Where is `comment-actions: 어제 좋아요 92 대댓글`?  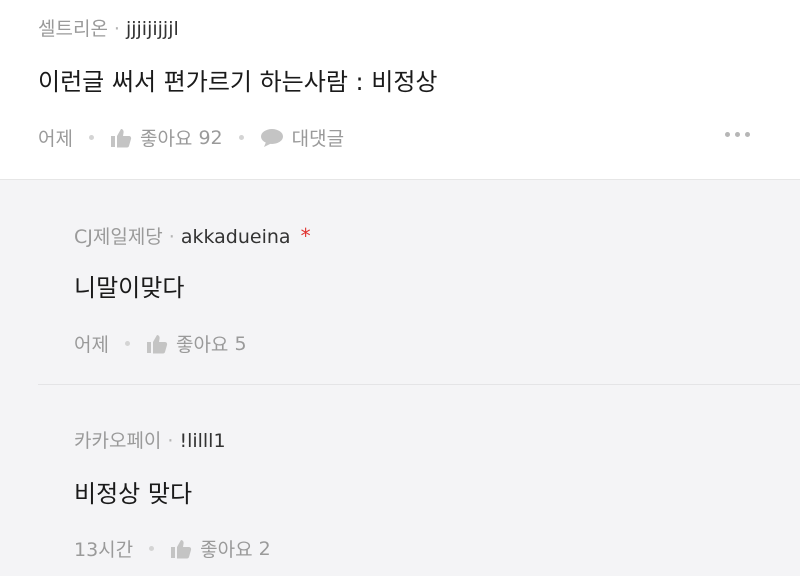 comment-actions: 어제 좋아요 92 대댓글 is located at coordinates (191, 137).